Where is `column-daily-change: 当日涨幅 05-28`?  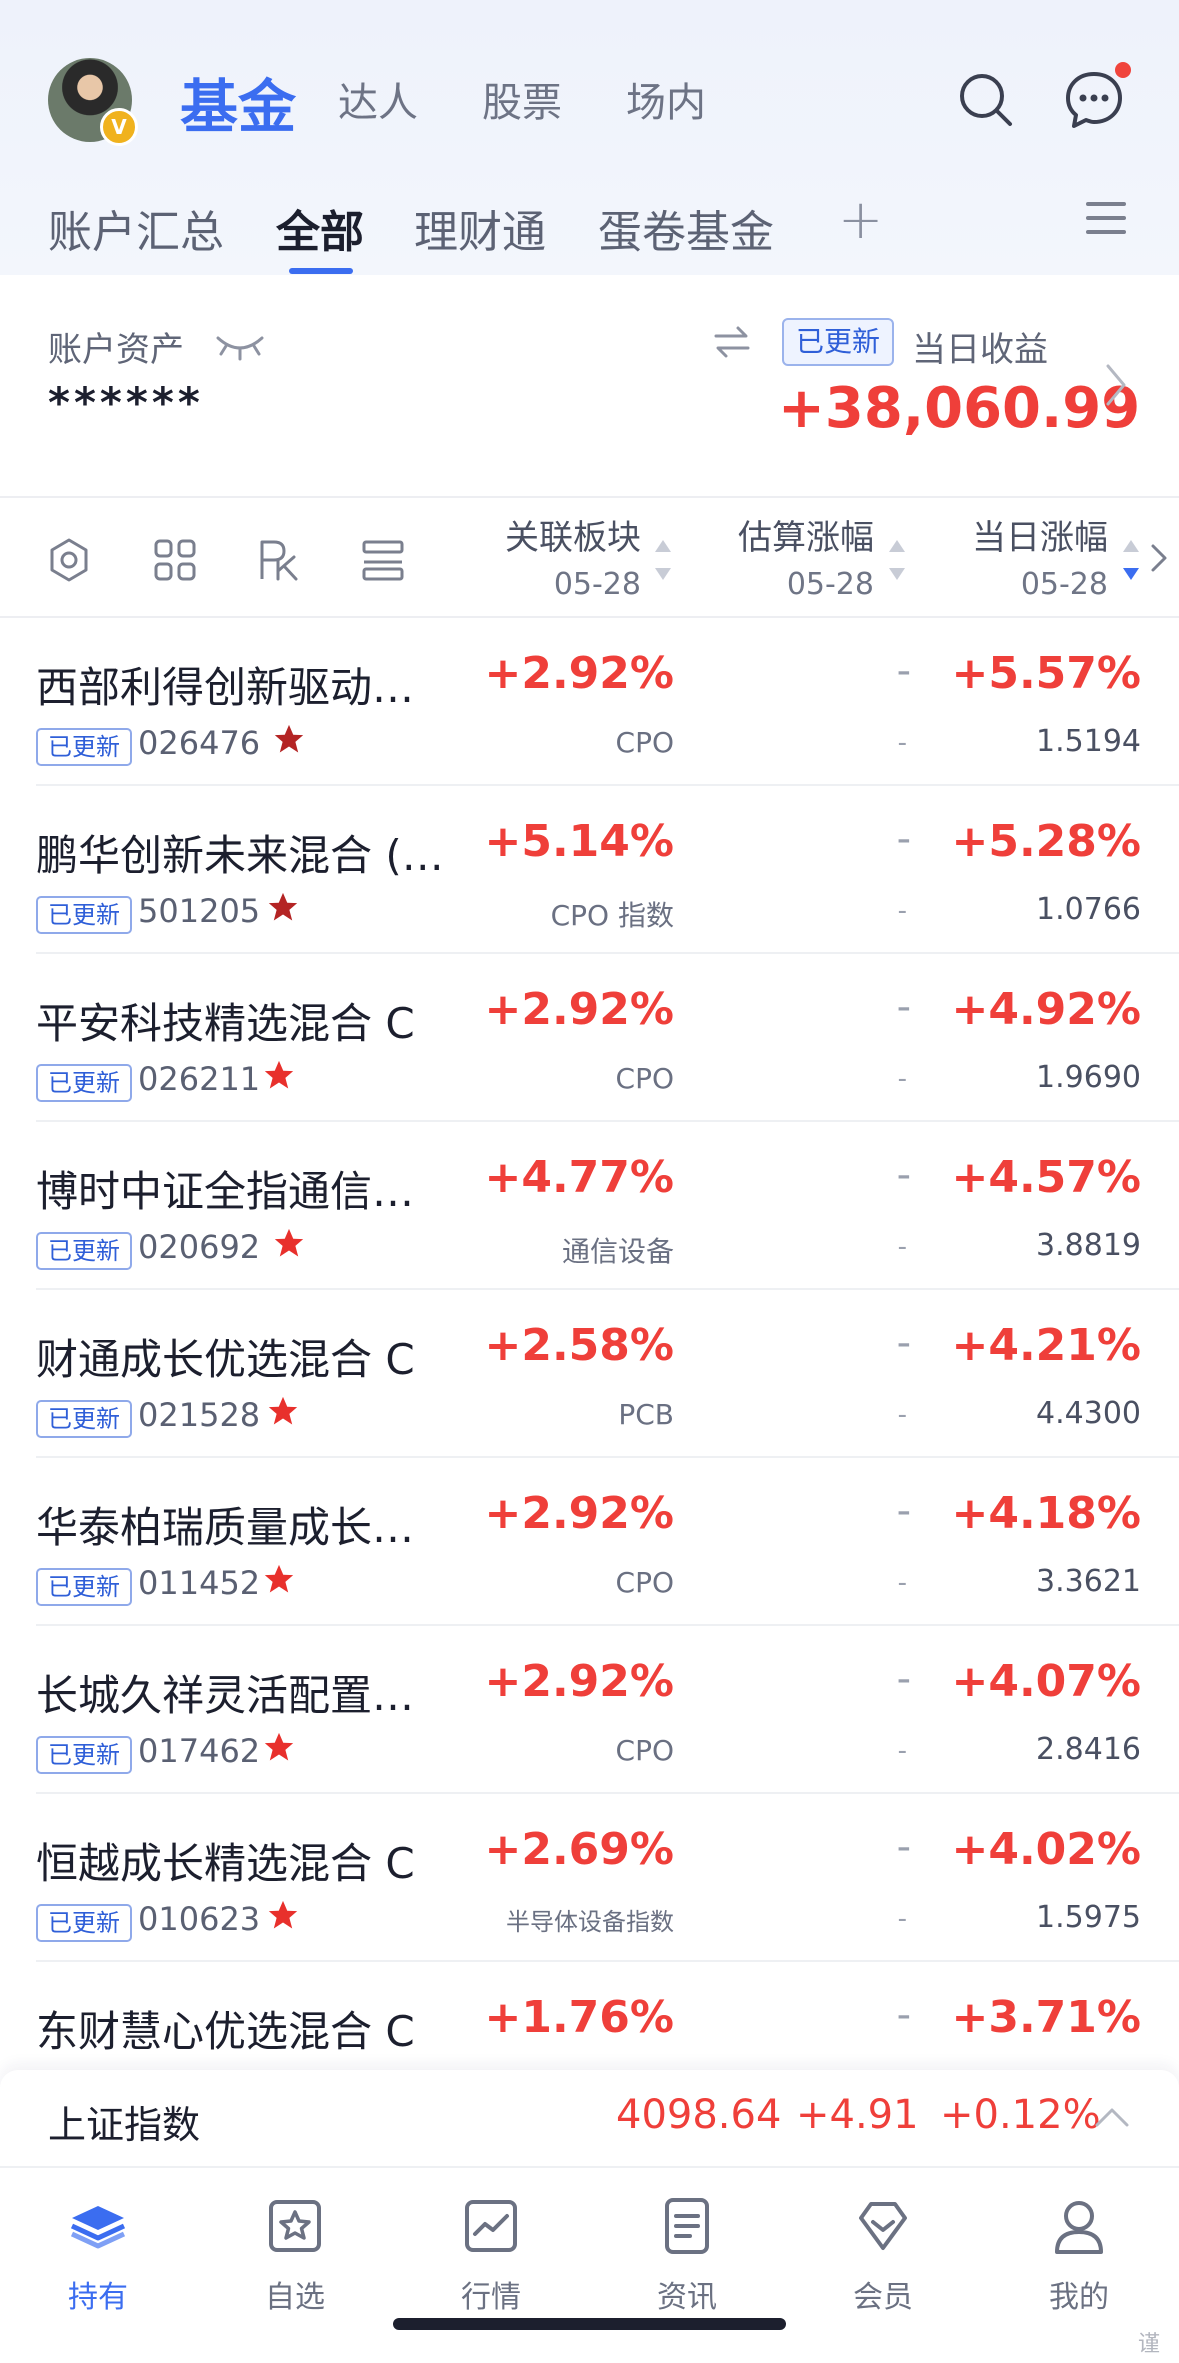
column-daily-change: 当日涨幅 05-28 is located at coordinates (1040, 556).